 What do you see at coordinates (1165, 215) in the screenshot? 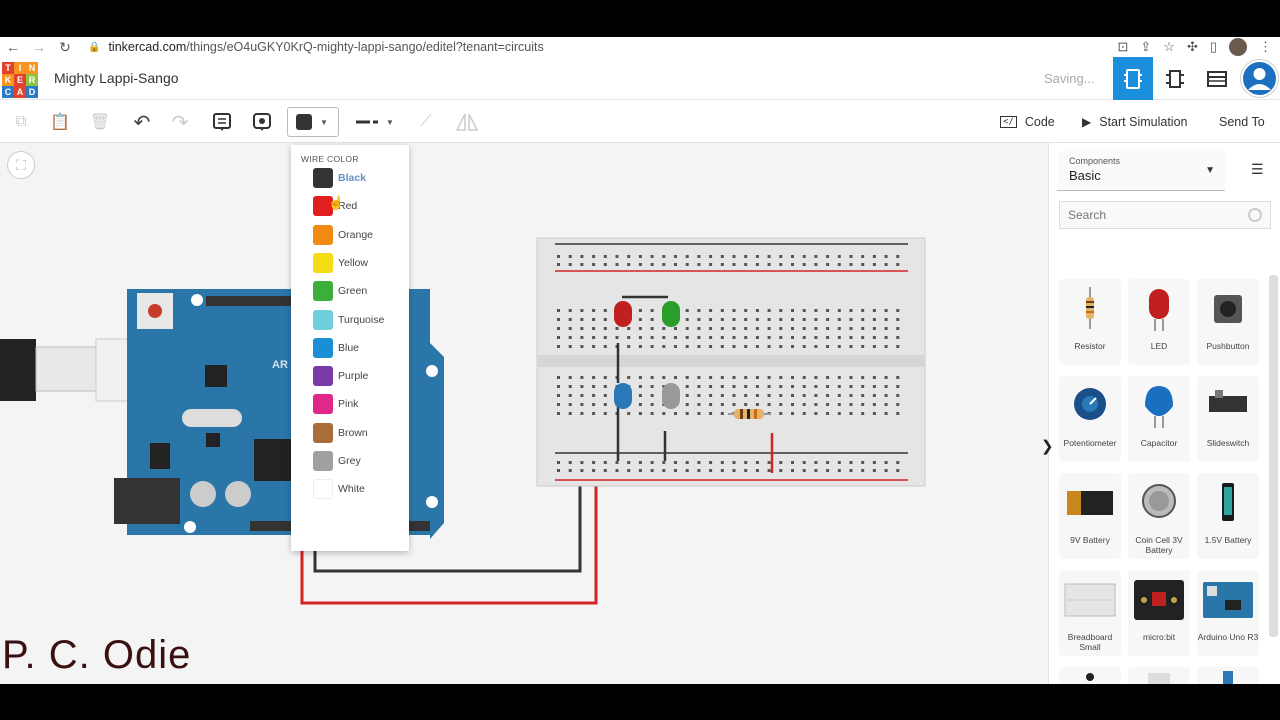
I see `component-search-input: Search` at bounding box center [1165, 215].